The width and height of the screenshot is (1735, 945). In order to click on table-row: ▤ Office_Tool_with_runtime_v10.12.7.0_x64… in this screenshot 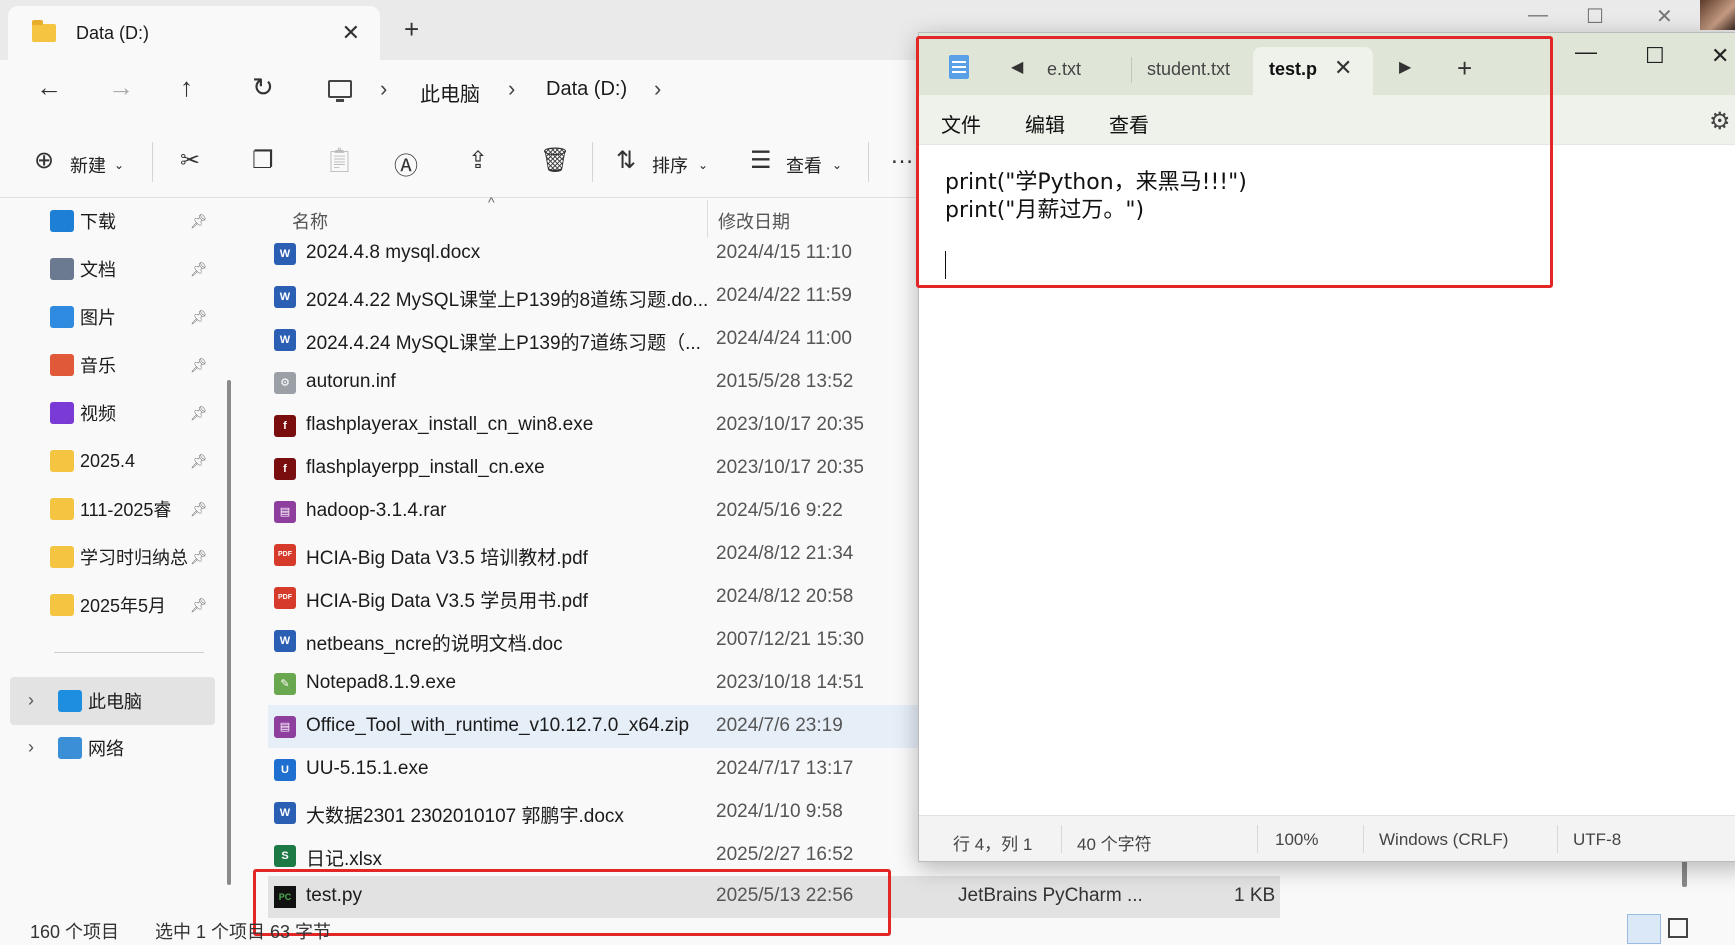, I will do `click(593, 726)`.